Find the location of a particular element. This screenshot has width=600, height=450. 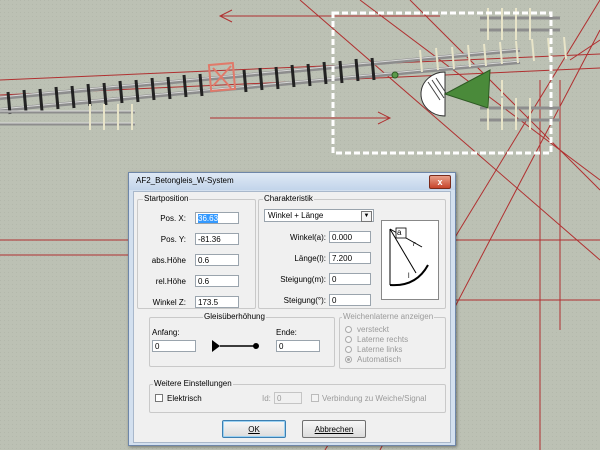

diagram-r-label: r is located at coordinates (414, 244).